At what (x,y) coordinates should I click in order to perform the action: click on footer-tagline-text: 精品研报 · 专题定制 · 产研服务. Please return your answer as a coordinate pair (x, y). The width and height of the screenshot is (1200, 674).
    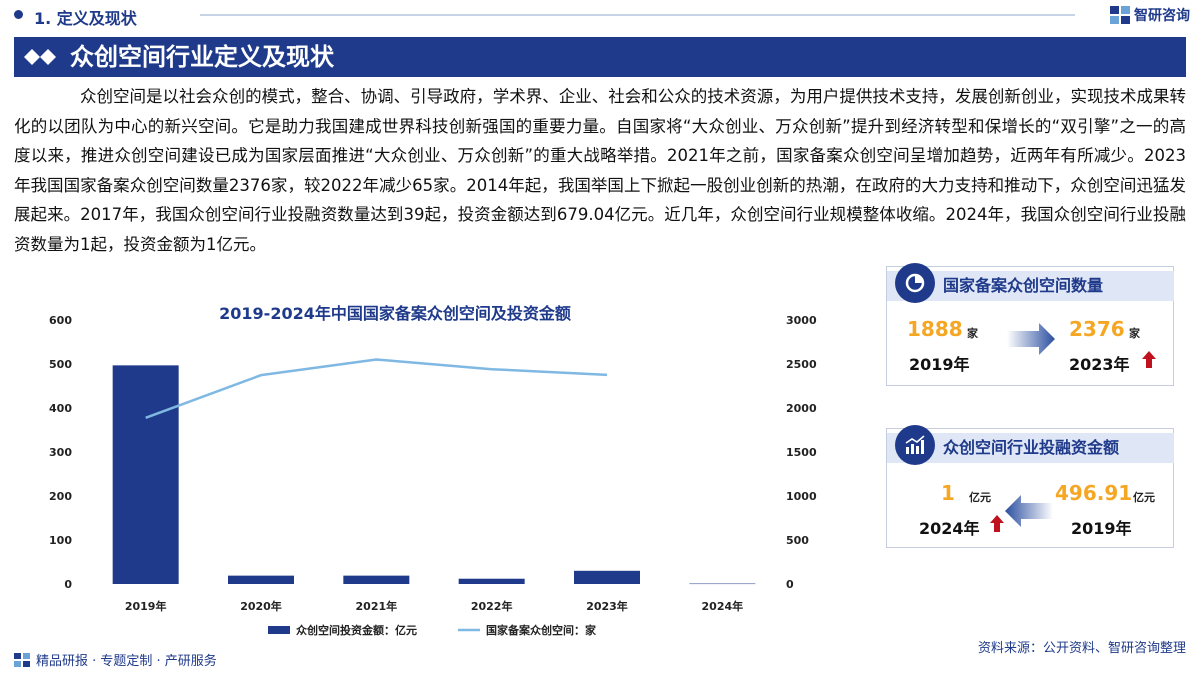
    Looking at the image, I should click on (126, 661).